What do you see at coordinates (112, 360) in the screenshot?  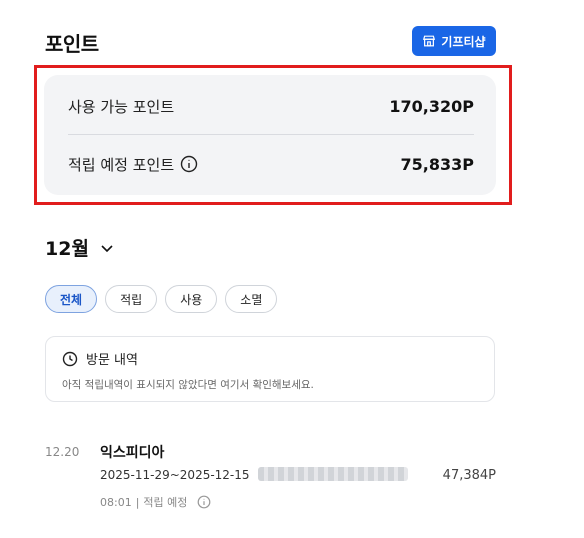 I see `visit-history-title: 방문 내역` at bounding box center [112, 360].